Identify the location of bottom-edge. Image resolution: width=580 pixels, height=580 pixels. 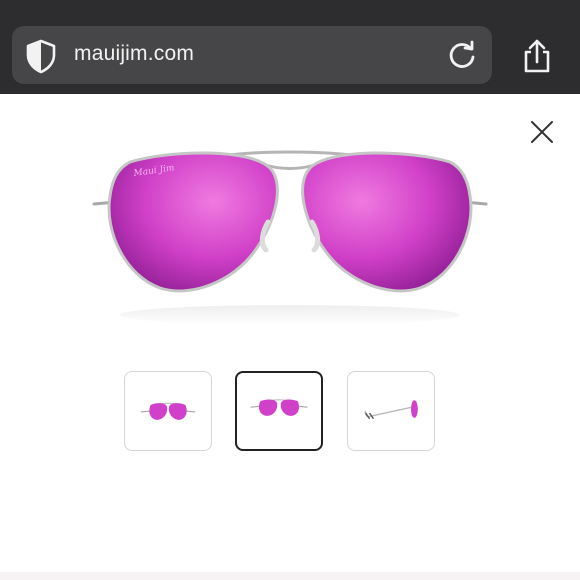
(290, 576).